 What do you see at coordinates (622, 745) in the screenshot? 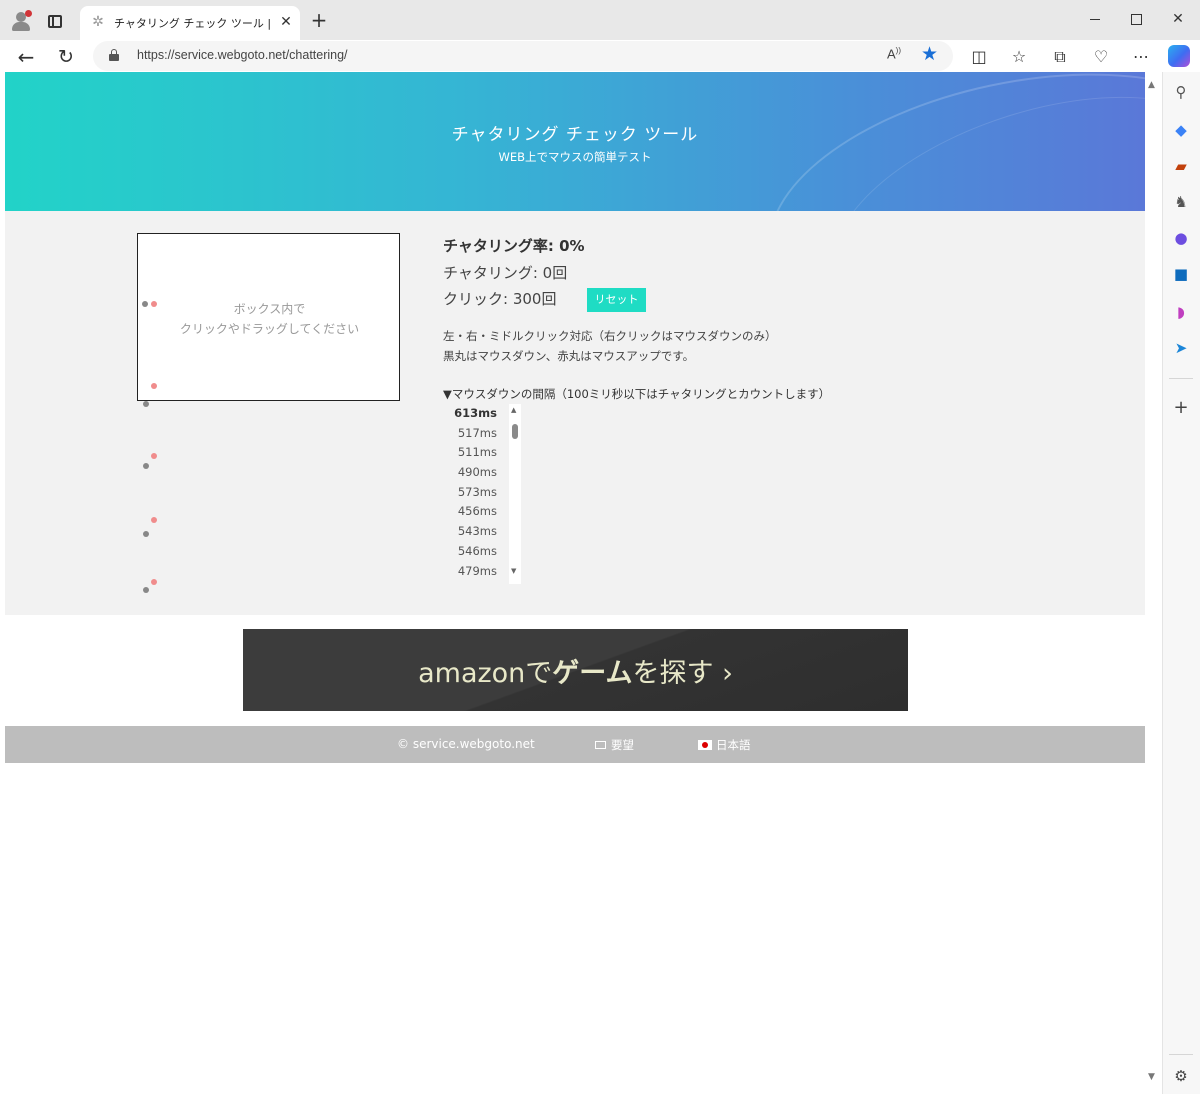
I see `request-label: 要望` at bounding box center [622, 745].